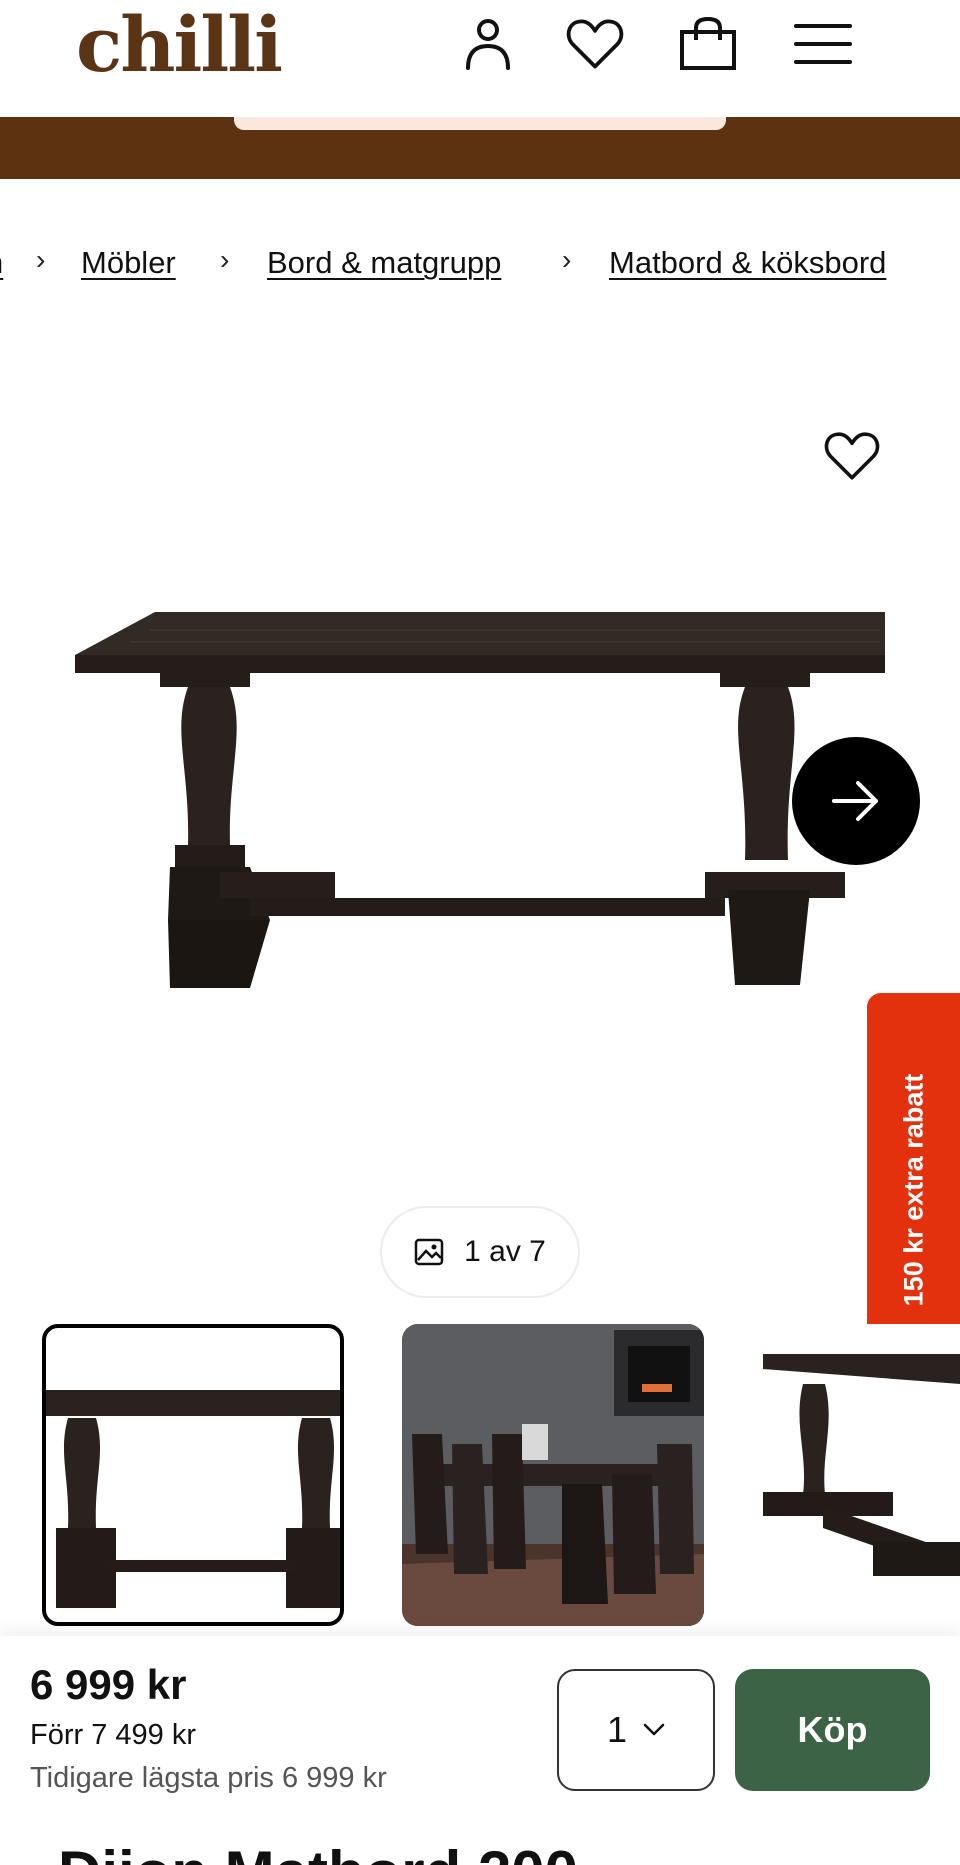 The height and width of the screenshot is (1865, 960). I want to click on site-header: chilli, so click(480, 58).